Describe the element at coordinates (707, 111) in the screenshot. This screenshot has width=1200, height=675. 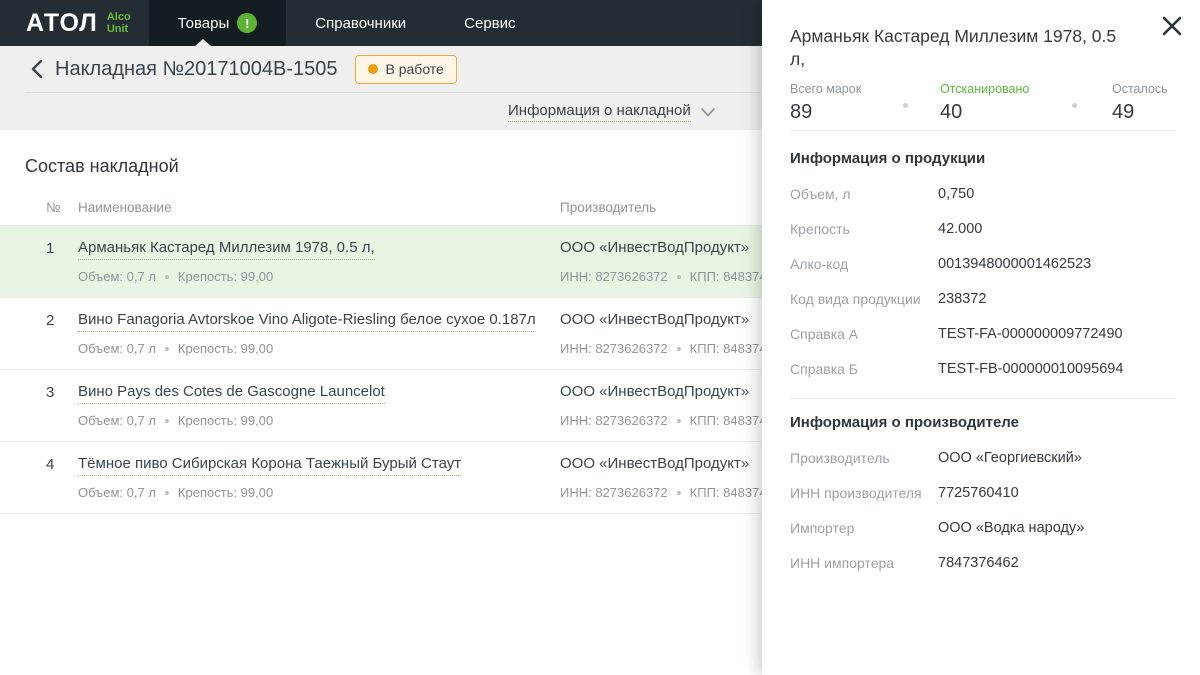
I see `chevron-down-icon` at that location.